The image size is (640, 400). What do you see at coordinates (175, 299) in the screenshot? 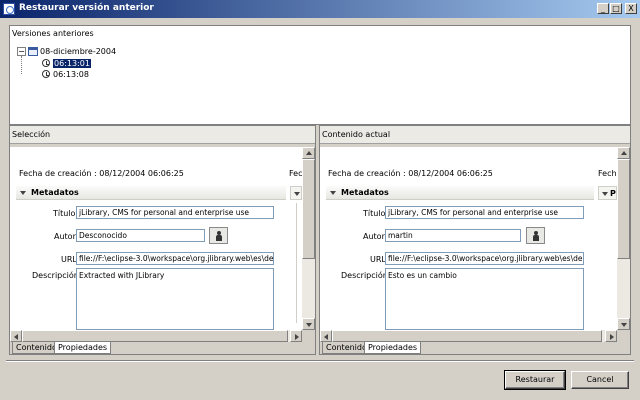
I see `description-field: Extracted with JLibrary` at bounding box center [175, 299].